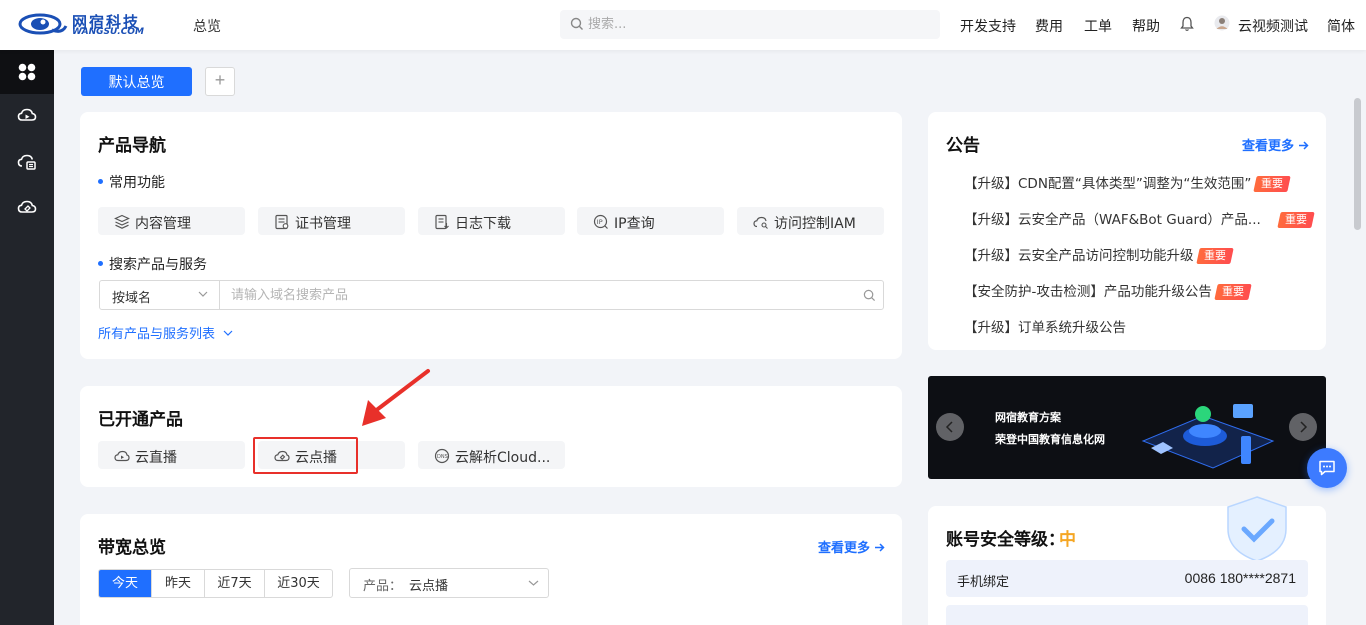  I want to click on tab-30days: 近30天, so click(298, 583).